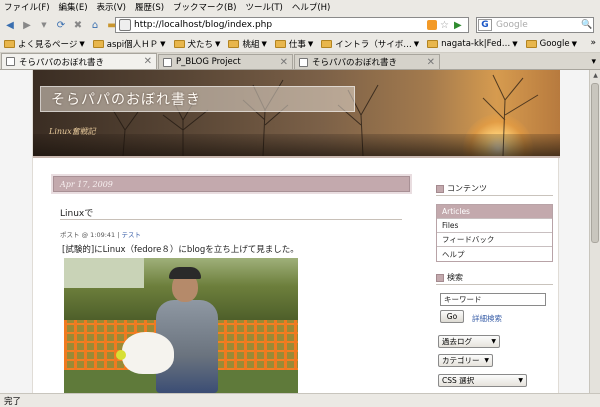 The height and width of the screenshot is (407, 600). What do you see at coordinates (79, 61) in the screenshot?
I see `tab-active: そらパパのおぼれ書き ✕` at bounding box center [79, 61].